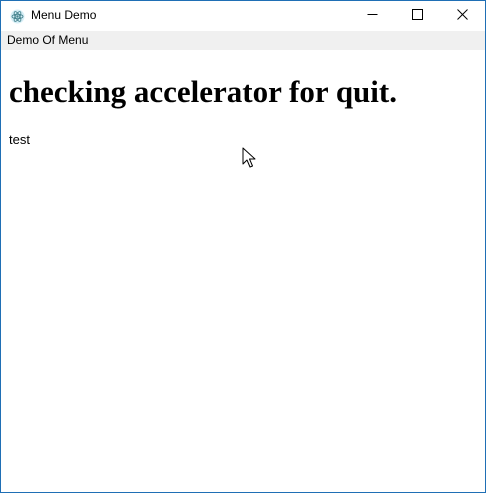 Image resolution: width=486 pixels, height=493 pixels. I want to click on close-icon, so click(462, 16).